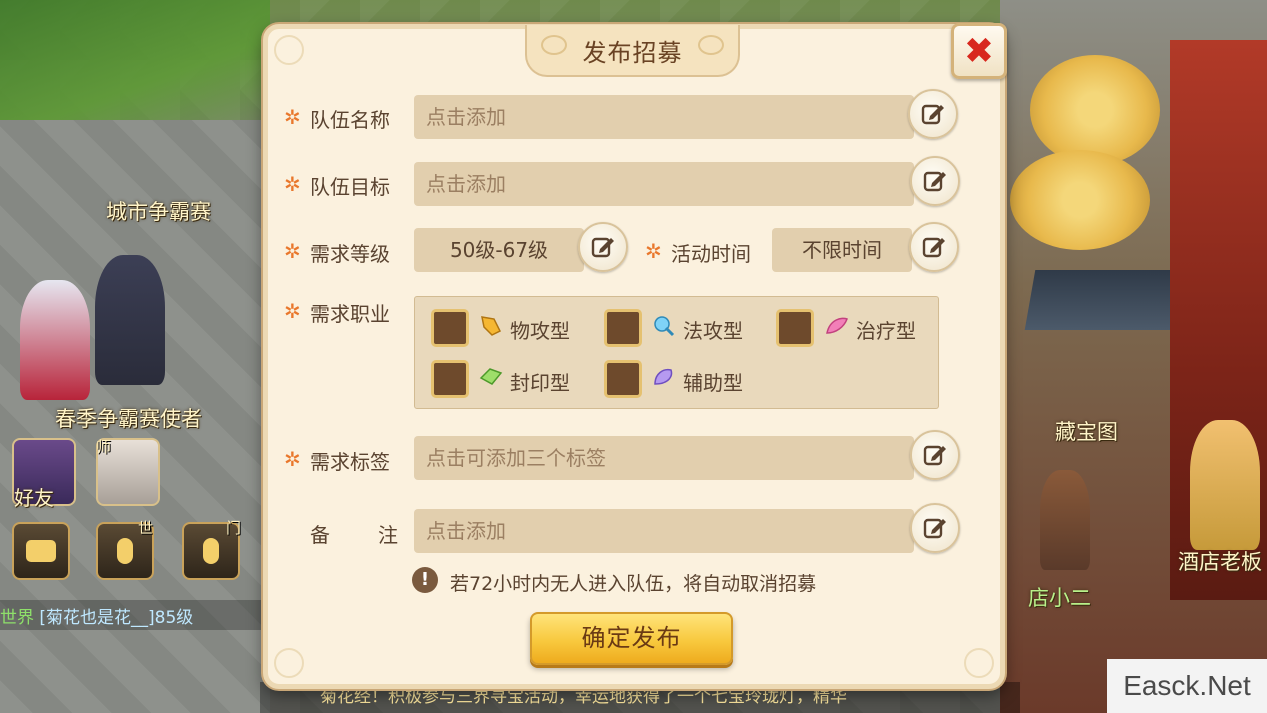  I want to click on job-checkbox-magic, so click(623, 328).